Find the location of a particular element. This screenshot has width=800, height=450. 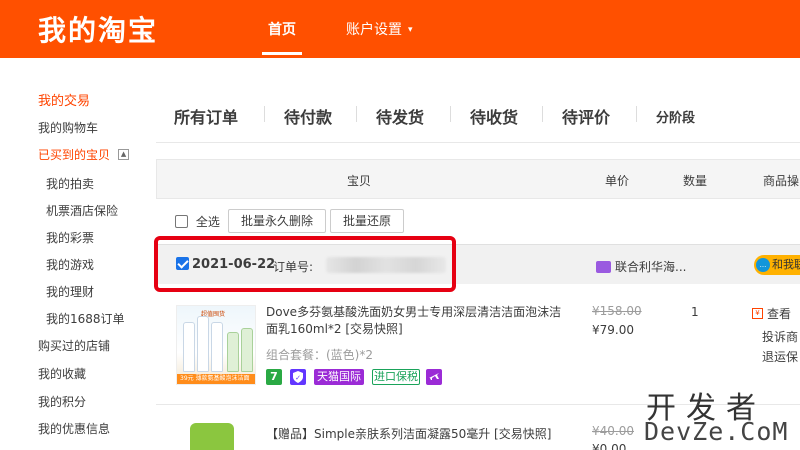

product-image: 超值囤货 39元 薄款氨基酸泡沫洁面 is located at coordinates (216, 345).